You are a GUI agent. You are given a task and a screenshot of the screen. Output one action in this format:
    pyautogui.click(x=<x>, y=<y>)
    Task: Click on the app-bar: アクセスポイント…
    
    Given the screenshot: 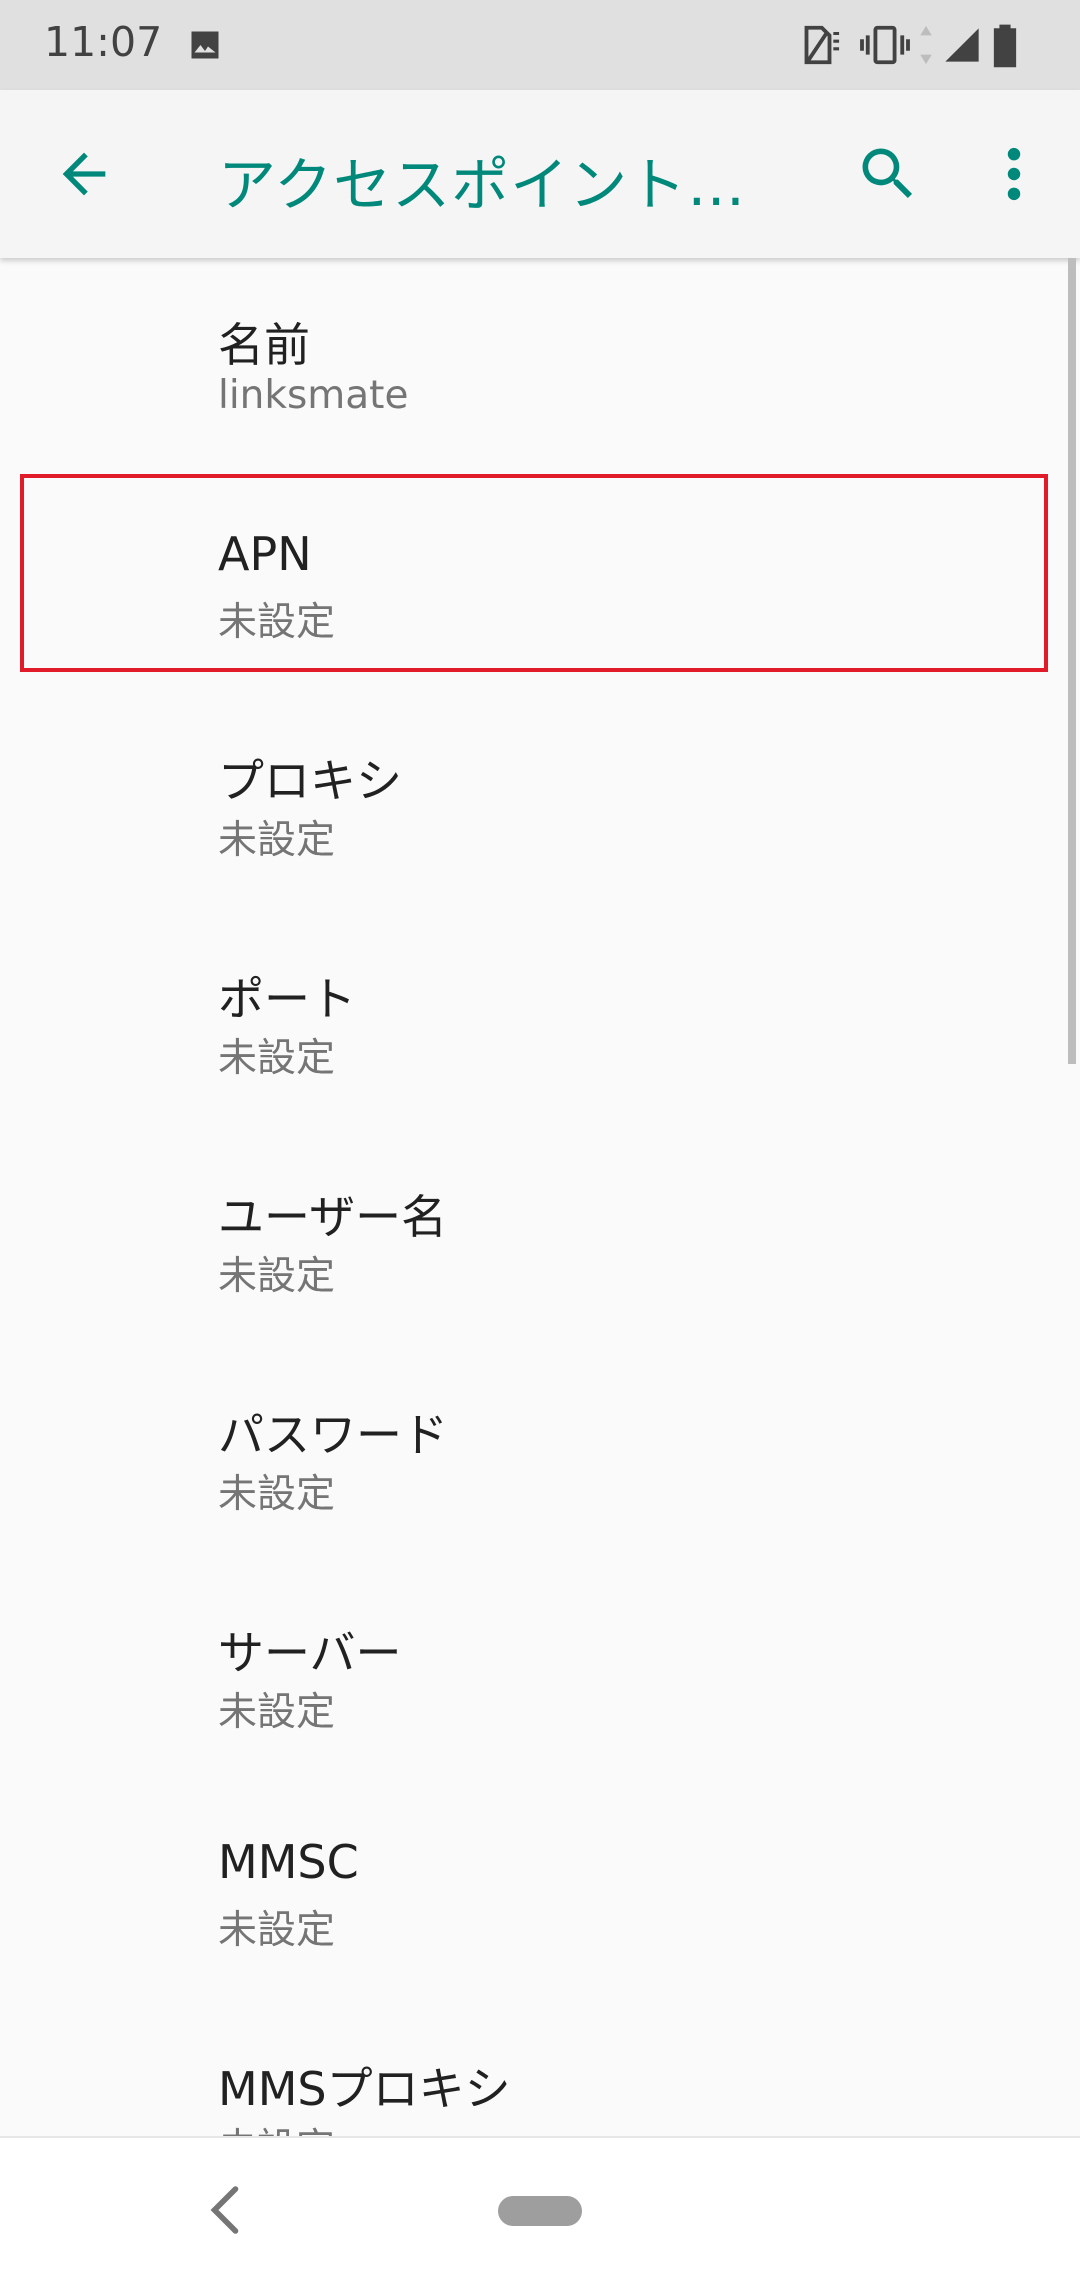 What is the action you would take?
    pyautogui.click(x=540, y=174)
    